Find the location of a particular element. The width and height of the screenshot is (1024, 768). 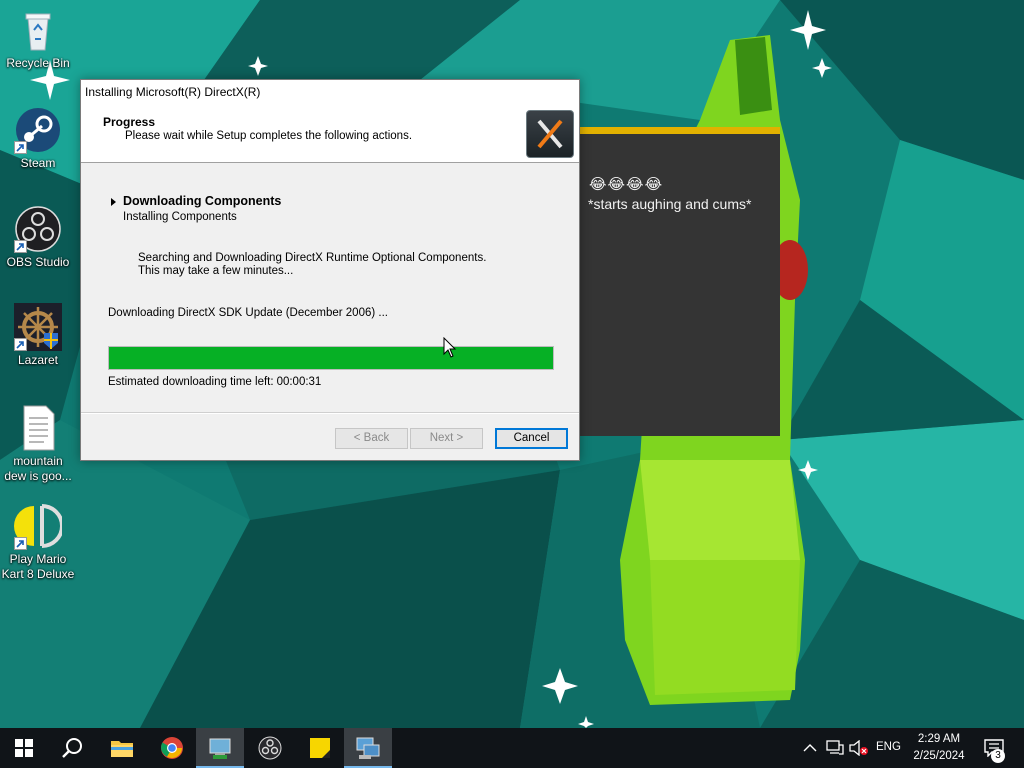

mouse-cursor-icon is located at coordinates (450, 347).